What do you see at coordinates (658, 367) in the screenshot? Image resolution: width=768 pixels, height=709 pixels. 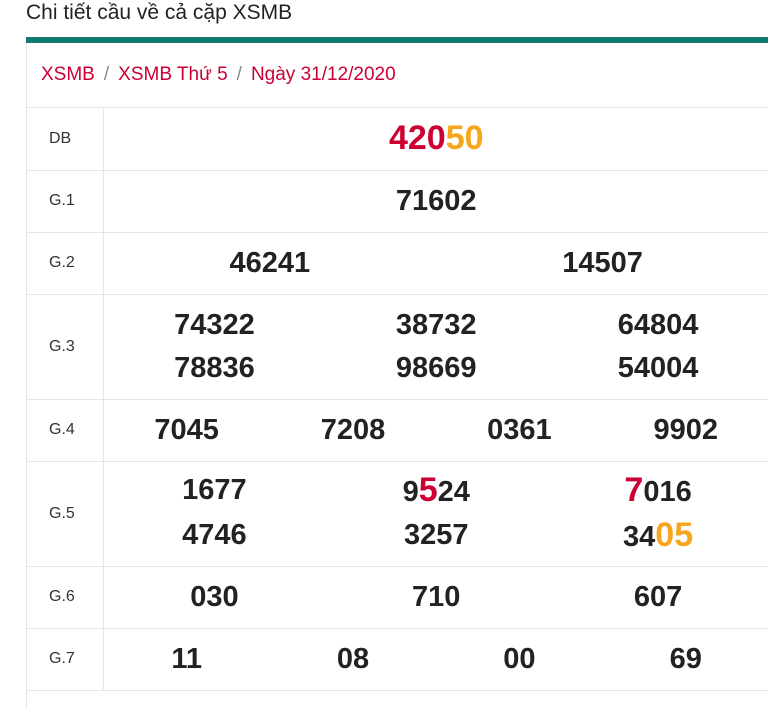 I see `prize-number: 54004` at bounding box center [658, 367].